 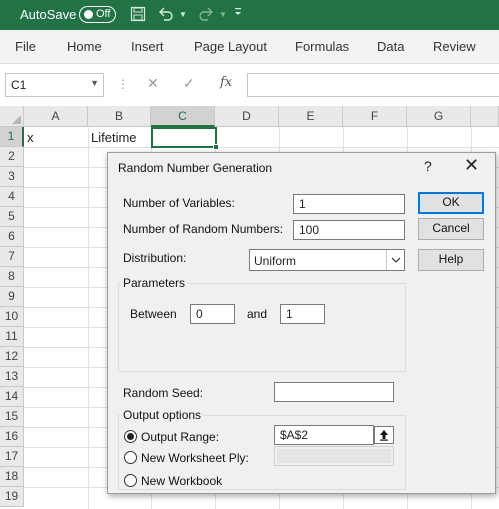 What do you see at coordinates (327, 260) in the screenshot?
I see `distribution-select: Uniform` at bounding box center [327, 260].